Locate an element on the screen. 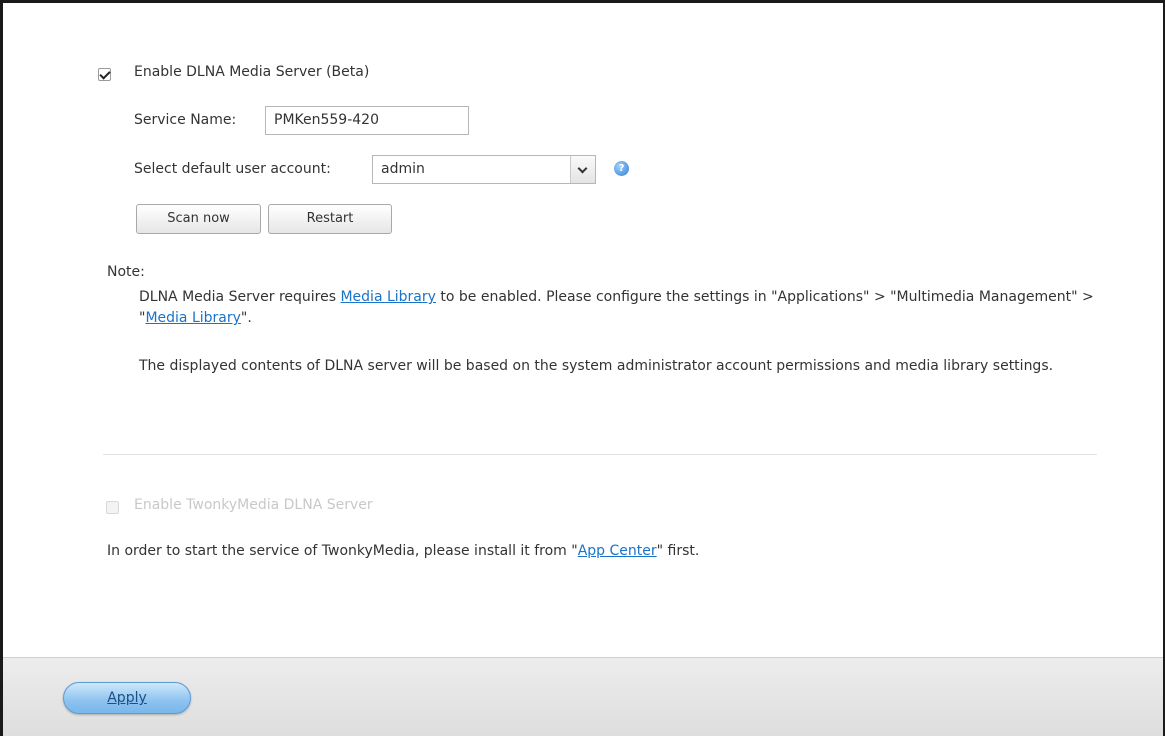 The image size is (1165, 736). service-name-input: PMKen559-420 is located at coordinates (367, 120).